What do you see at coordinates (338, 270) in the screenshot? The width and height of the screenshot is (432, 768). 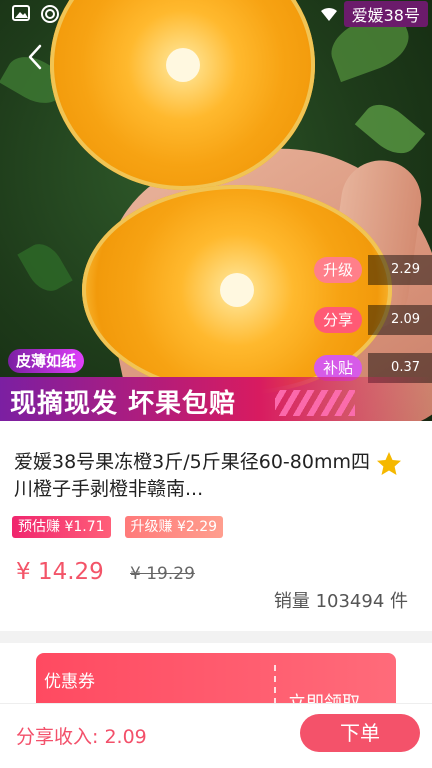 I see `earn-upgrade-label: 升级` at bounding box center [338, 270].